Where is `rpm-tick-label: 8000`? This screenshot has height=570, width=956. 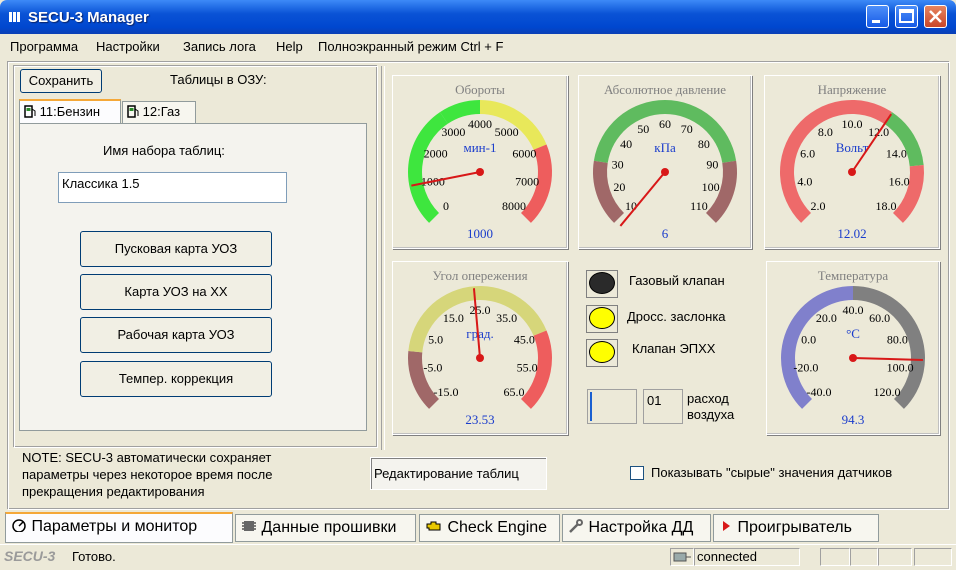
rpm-tick-label: 8000 is located at coordinates (514, 206).